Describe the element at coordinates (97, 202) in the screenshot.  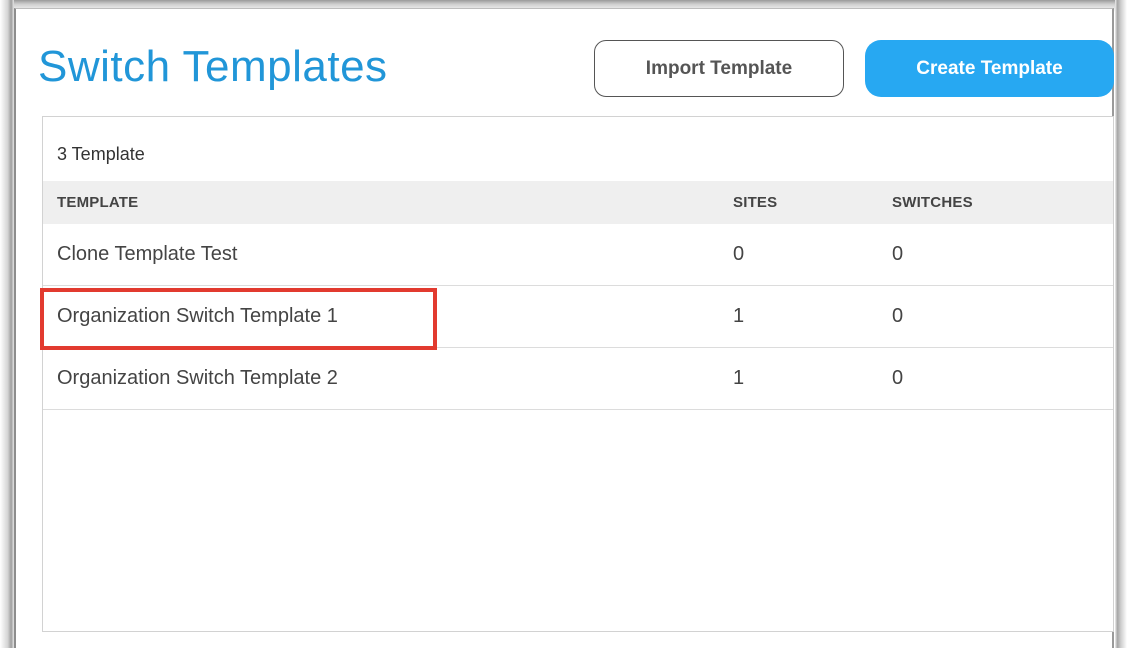
I see `column-header-template: TEMPLATE` at that location.